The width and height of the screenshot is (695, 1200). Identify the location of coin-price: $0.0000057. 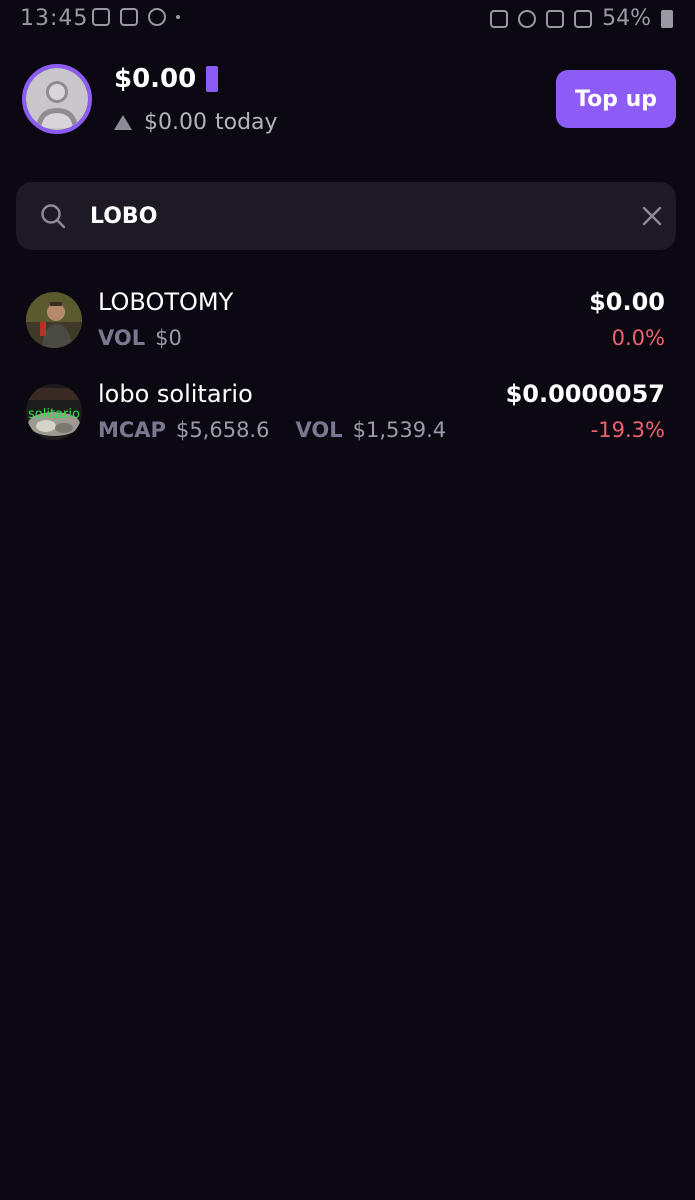
(585, 394).